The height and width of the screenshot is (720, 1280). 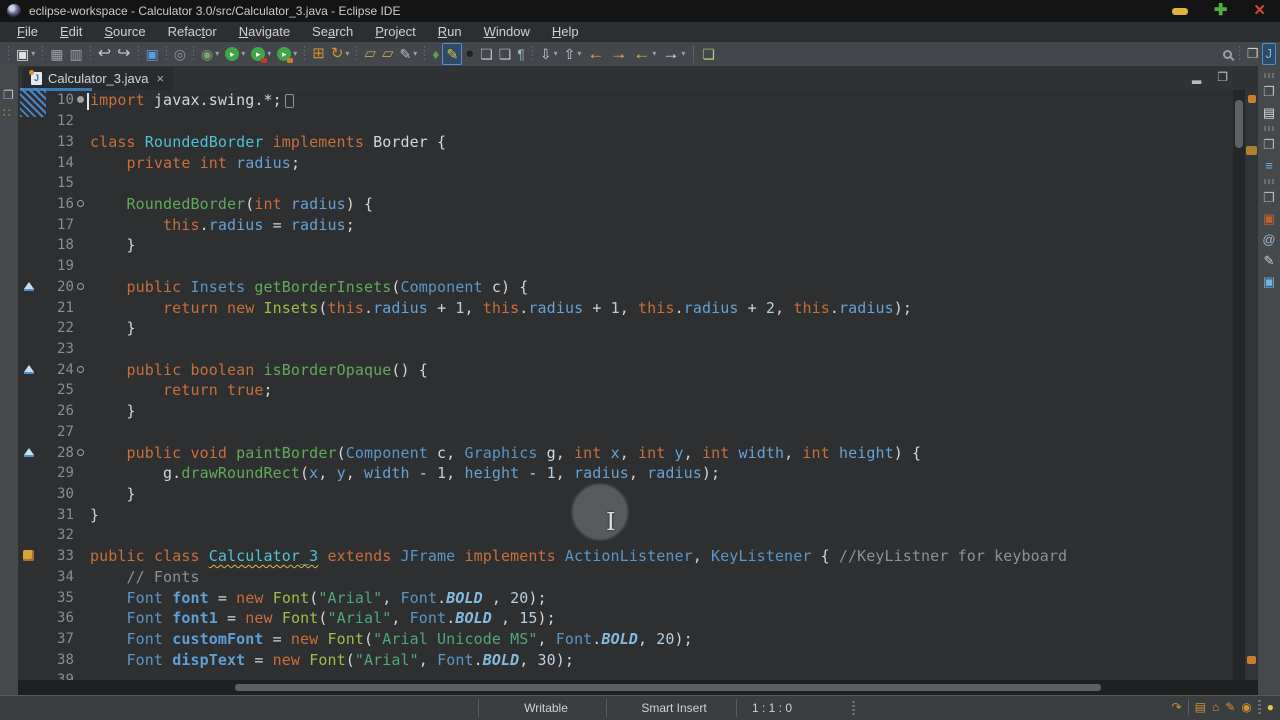 What do you see at coordinates (287, 54) in the screenshot?
I see `external-tools-icon: ▸ ▾` at bounding box center [287, 54].